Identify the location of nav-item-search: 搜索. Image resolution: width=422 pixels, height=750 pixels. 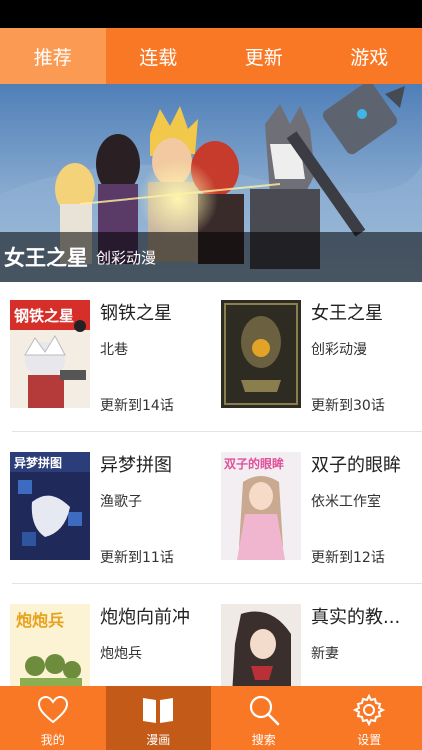
(264, 718).